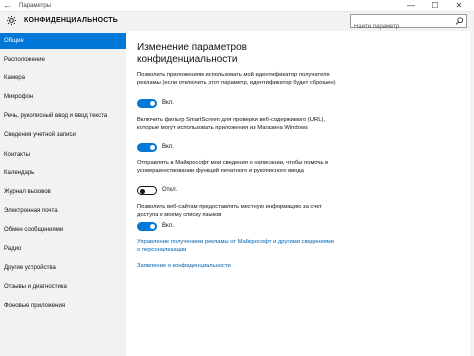  Describe the element at coordinates (11, 20) in the screenshot. I see `gear-icon` at that location.